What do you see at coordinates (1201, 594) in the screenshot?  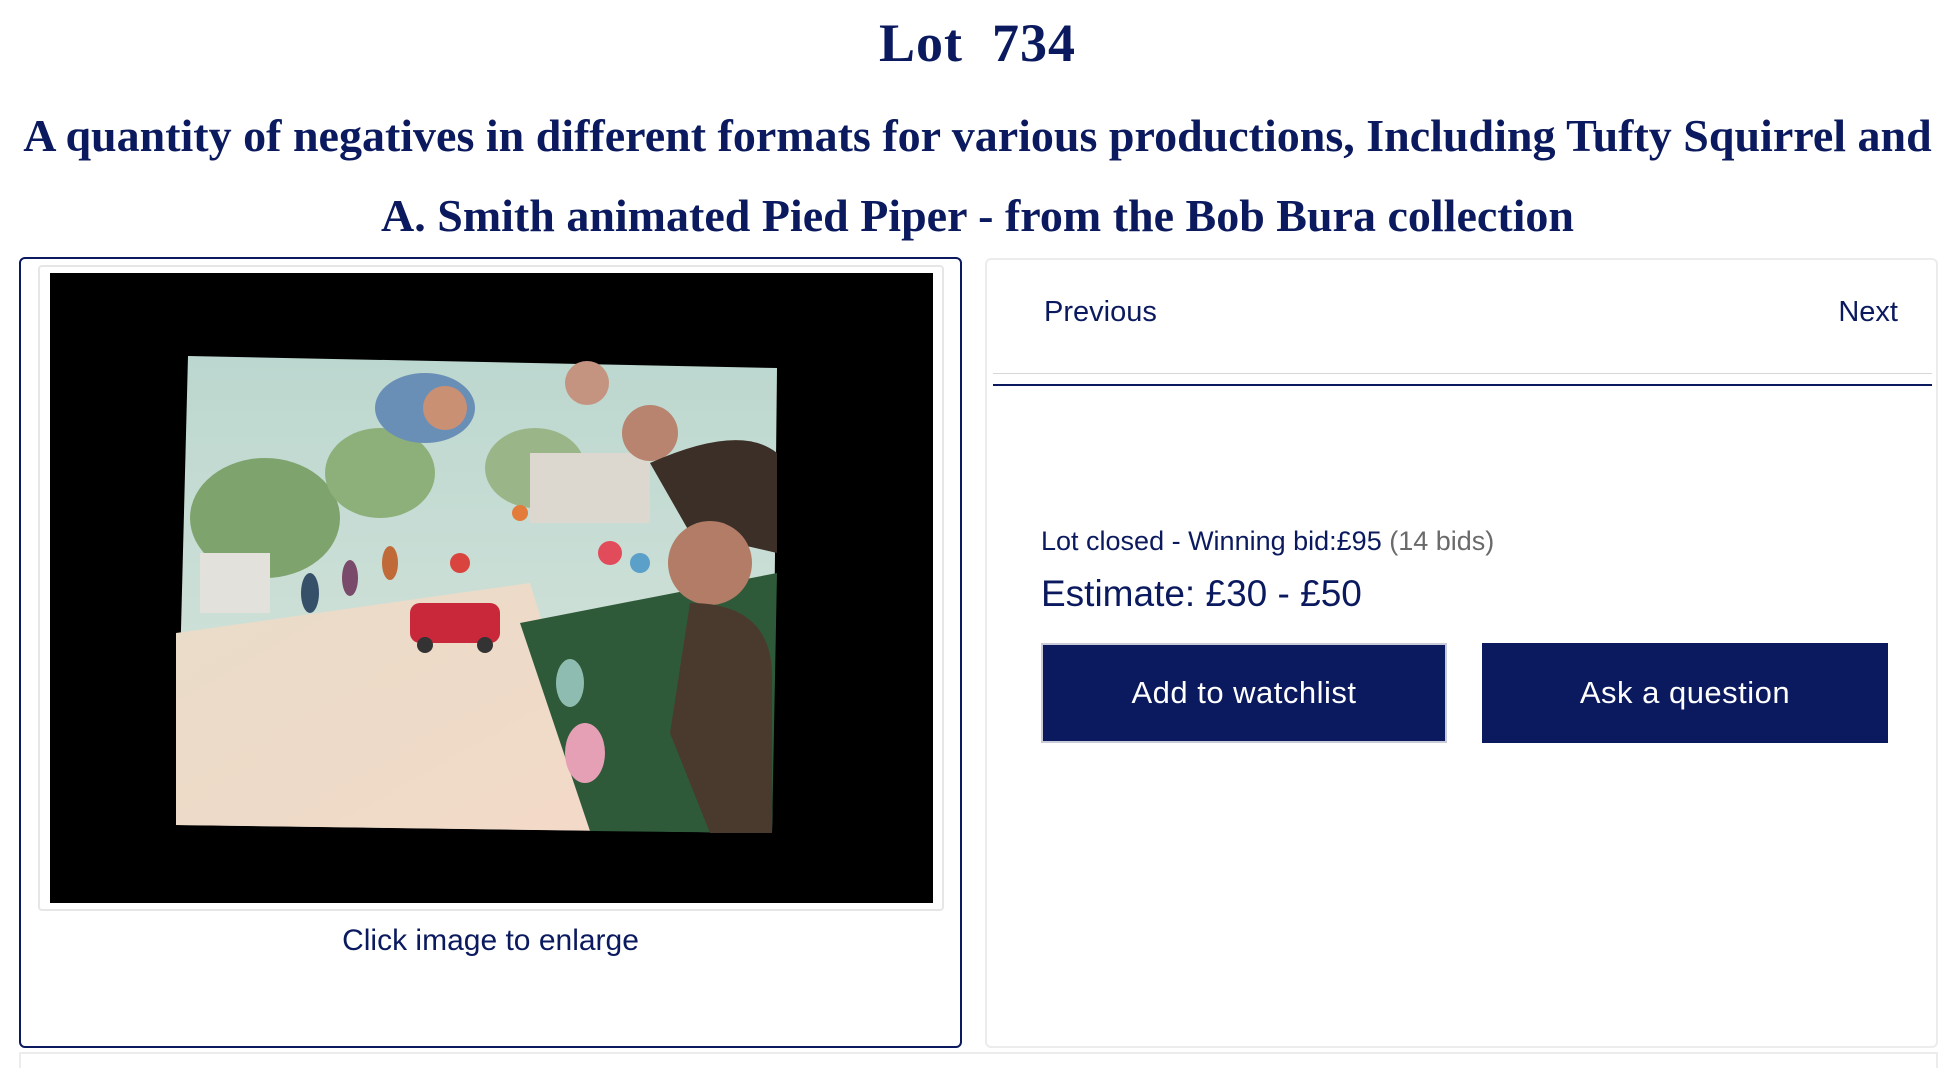 I see `estimate: Estimate: £30 - £50` at bounding box center [1201, 594].